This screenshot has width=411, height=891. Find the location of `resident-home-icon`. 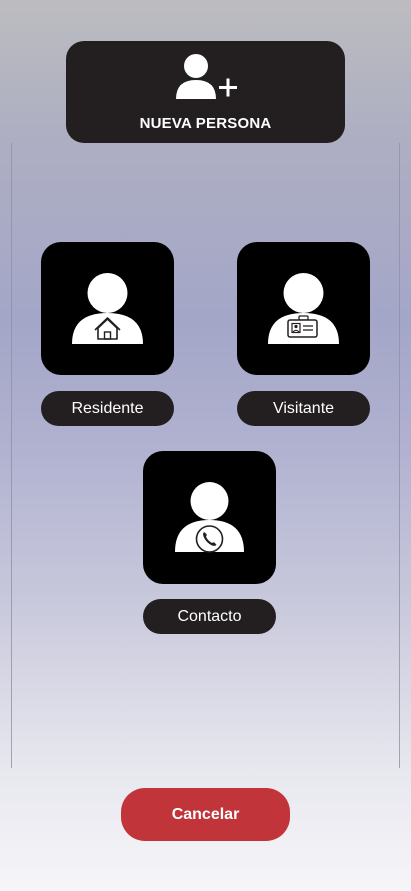

resident-home-icon is located at coordinates (107, 308).